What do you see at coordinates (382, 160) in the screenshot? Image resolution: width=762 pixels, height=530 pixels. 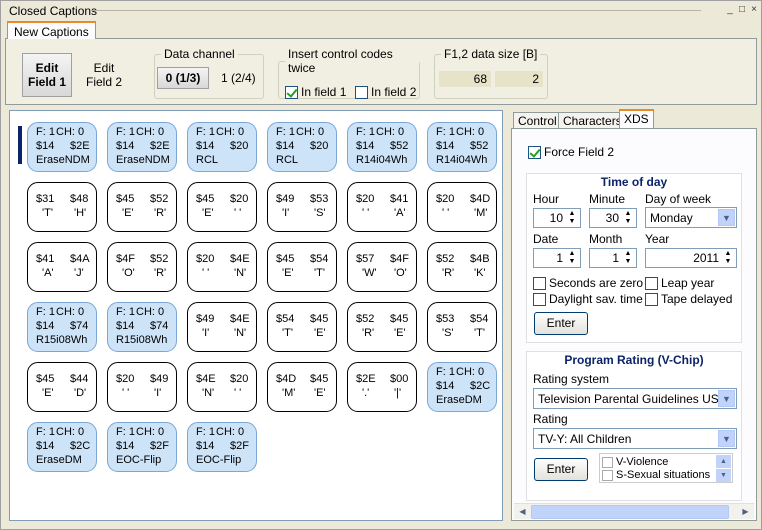 I see `cell-command: R14i04Wh` at bounding box center [382, 160].